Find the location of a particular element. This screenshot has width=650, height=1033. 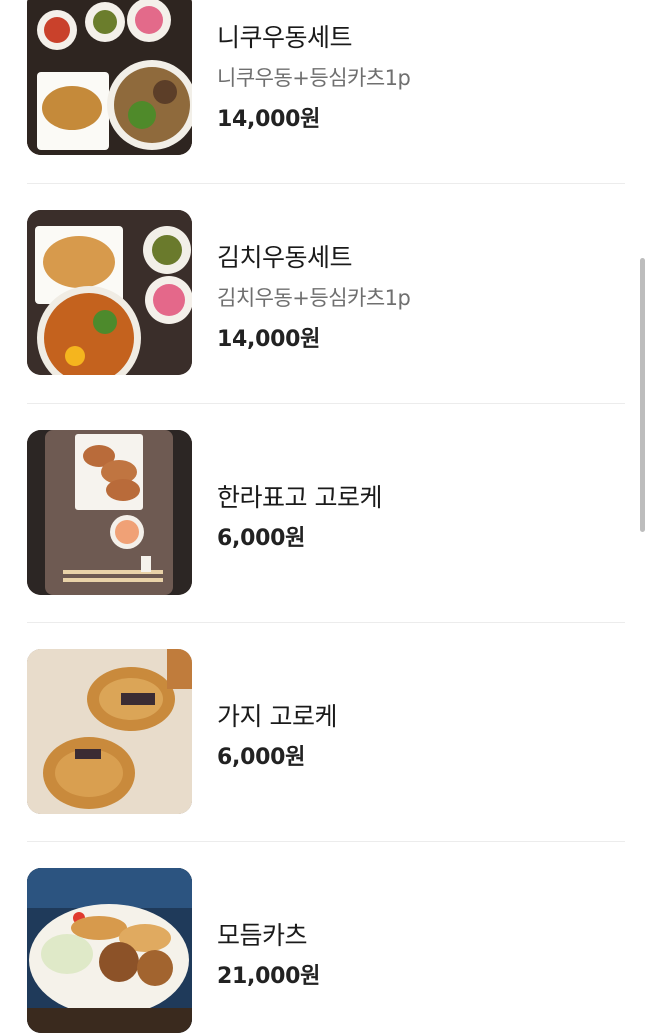

menu-item-name: 가지 고로케 is located at coordinates (277, 716).